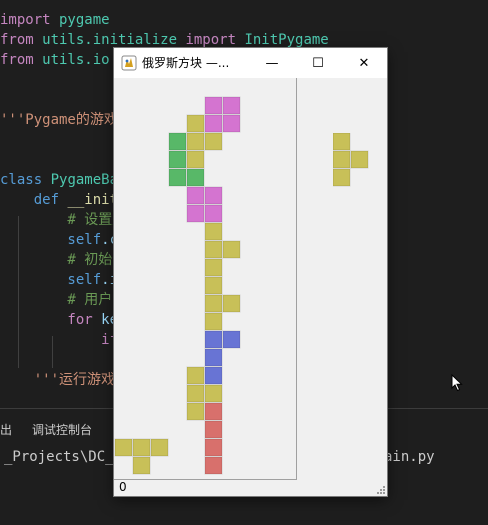 Image resolution: width=488 pixels, height=525 pixels. Describe the element at coordinates (21, 180) in the screenshot. I see `code-token: class` at that location.